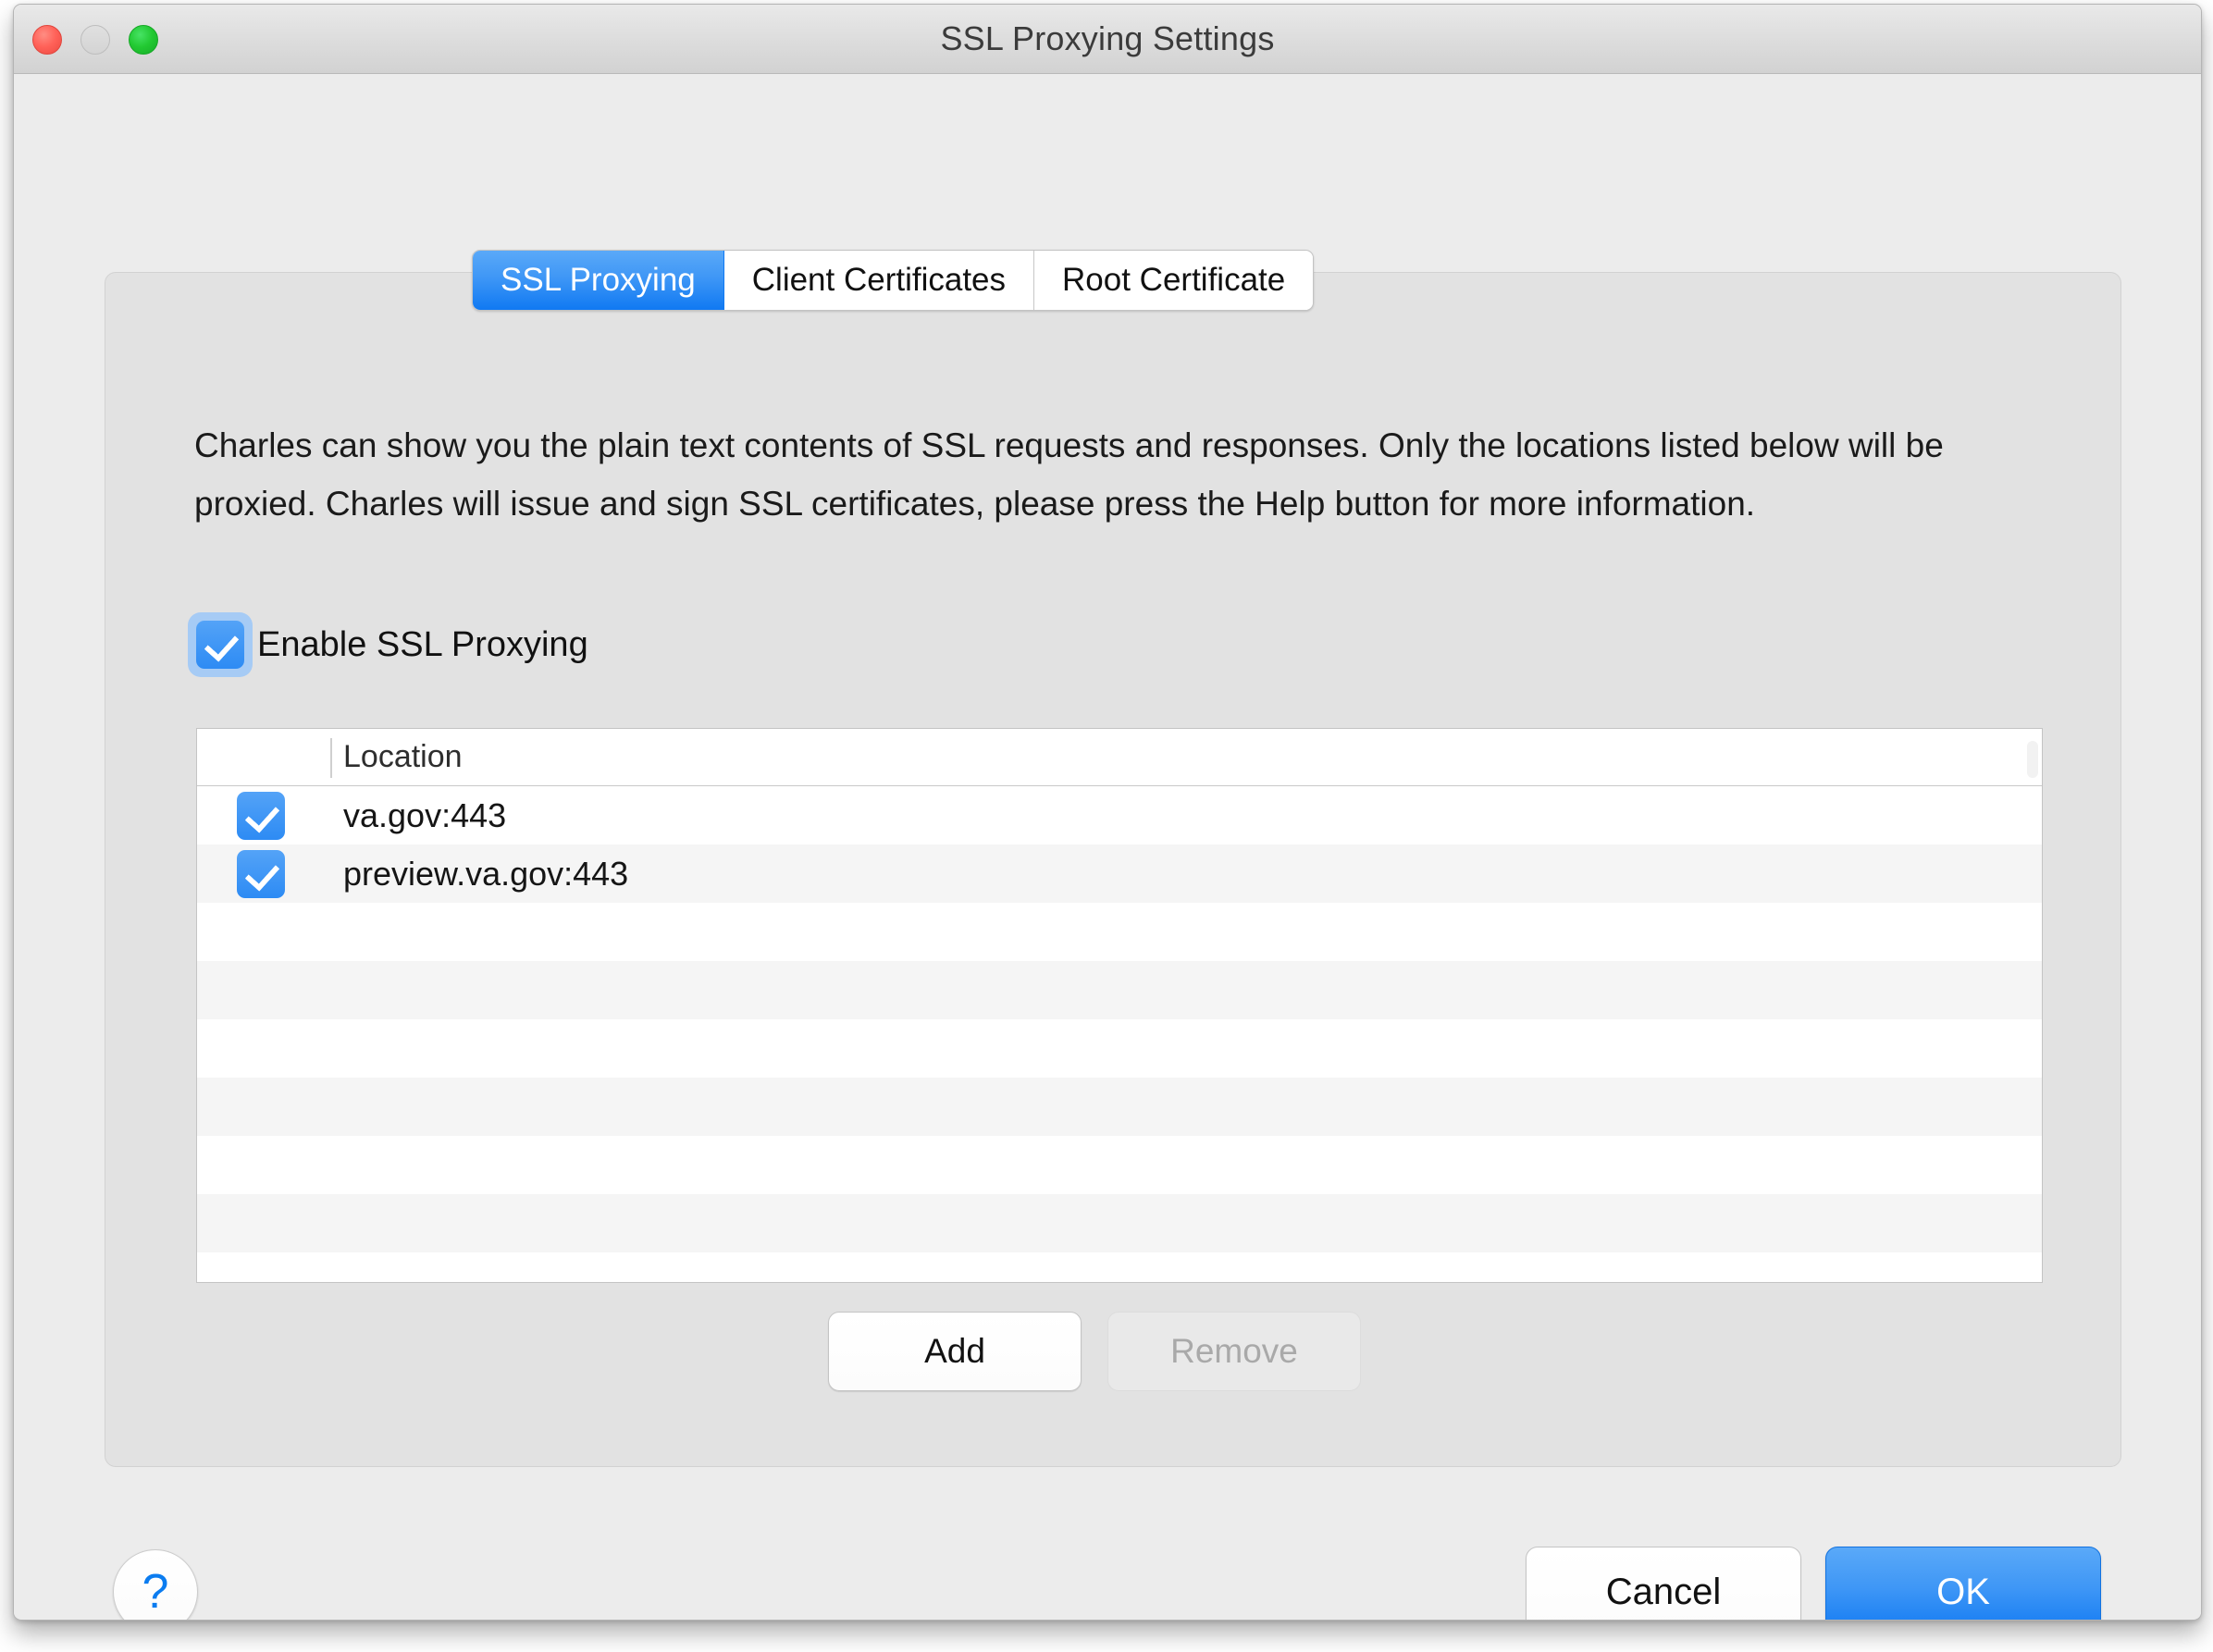 This screenshot has height=1652, width=2213. I want to click on column-divider, so click(331, 758).